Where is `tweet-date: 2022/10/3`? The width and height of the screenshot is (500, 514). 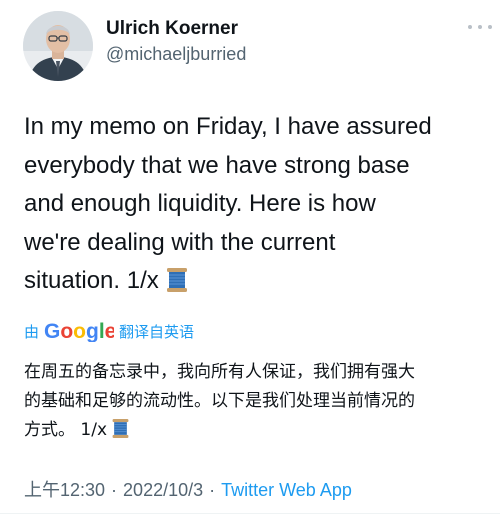 tweet-date: 2022/10/3 is located at coordinates (163, 490).